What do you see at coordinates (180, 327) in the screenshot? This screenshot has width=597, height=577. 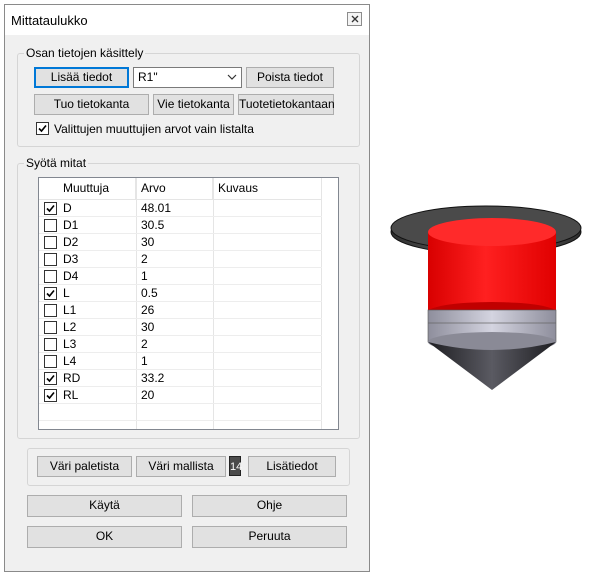 I see `table-row: L2 30` at bounding box center [180, 327].